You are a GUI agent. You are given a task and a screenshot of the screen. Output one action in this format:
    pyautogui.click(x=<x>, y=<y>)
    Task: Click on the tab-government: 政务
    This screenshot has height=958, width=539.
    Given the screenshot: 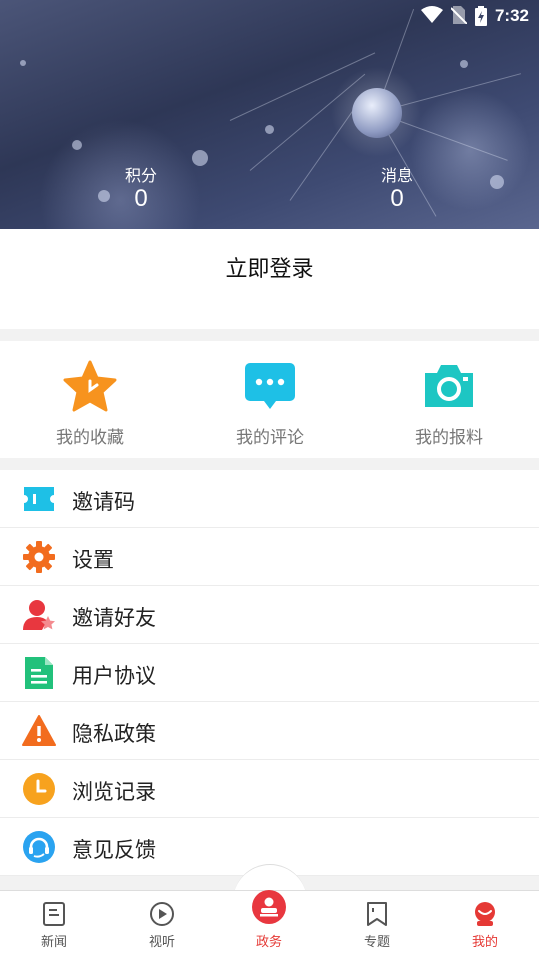 What is the action you would take?
    pyautogui.click(x=269, y=923)
    